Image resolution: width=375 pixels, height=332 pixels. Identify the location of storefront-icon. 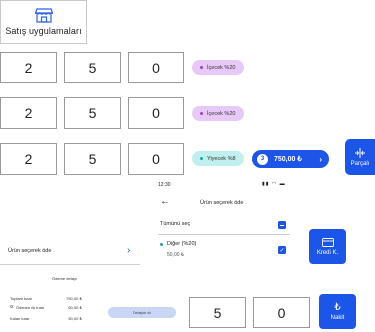
(43, 15).